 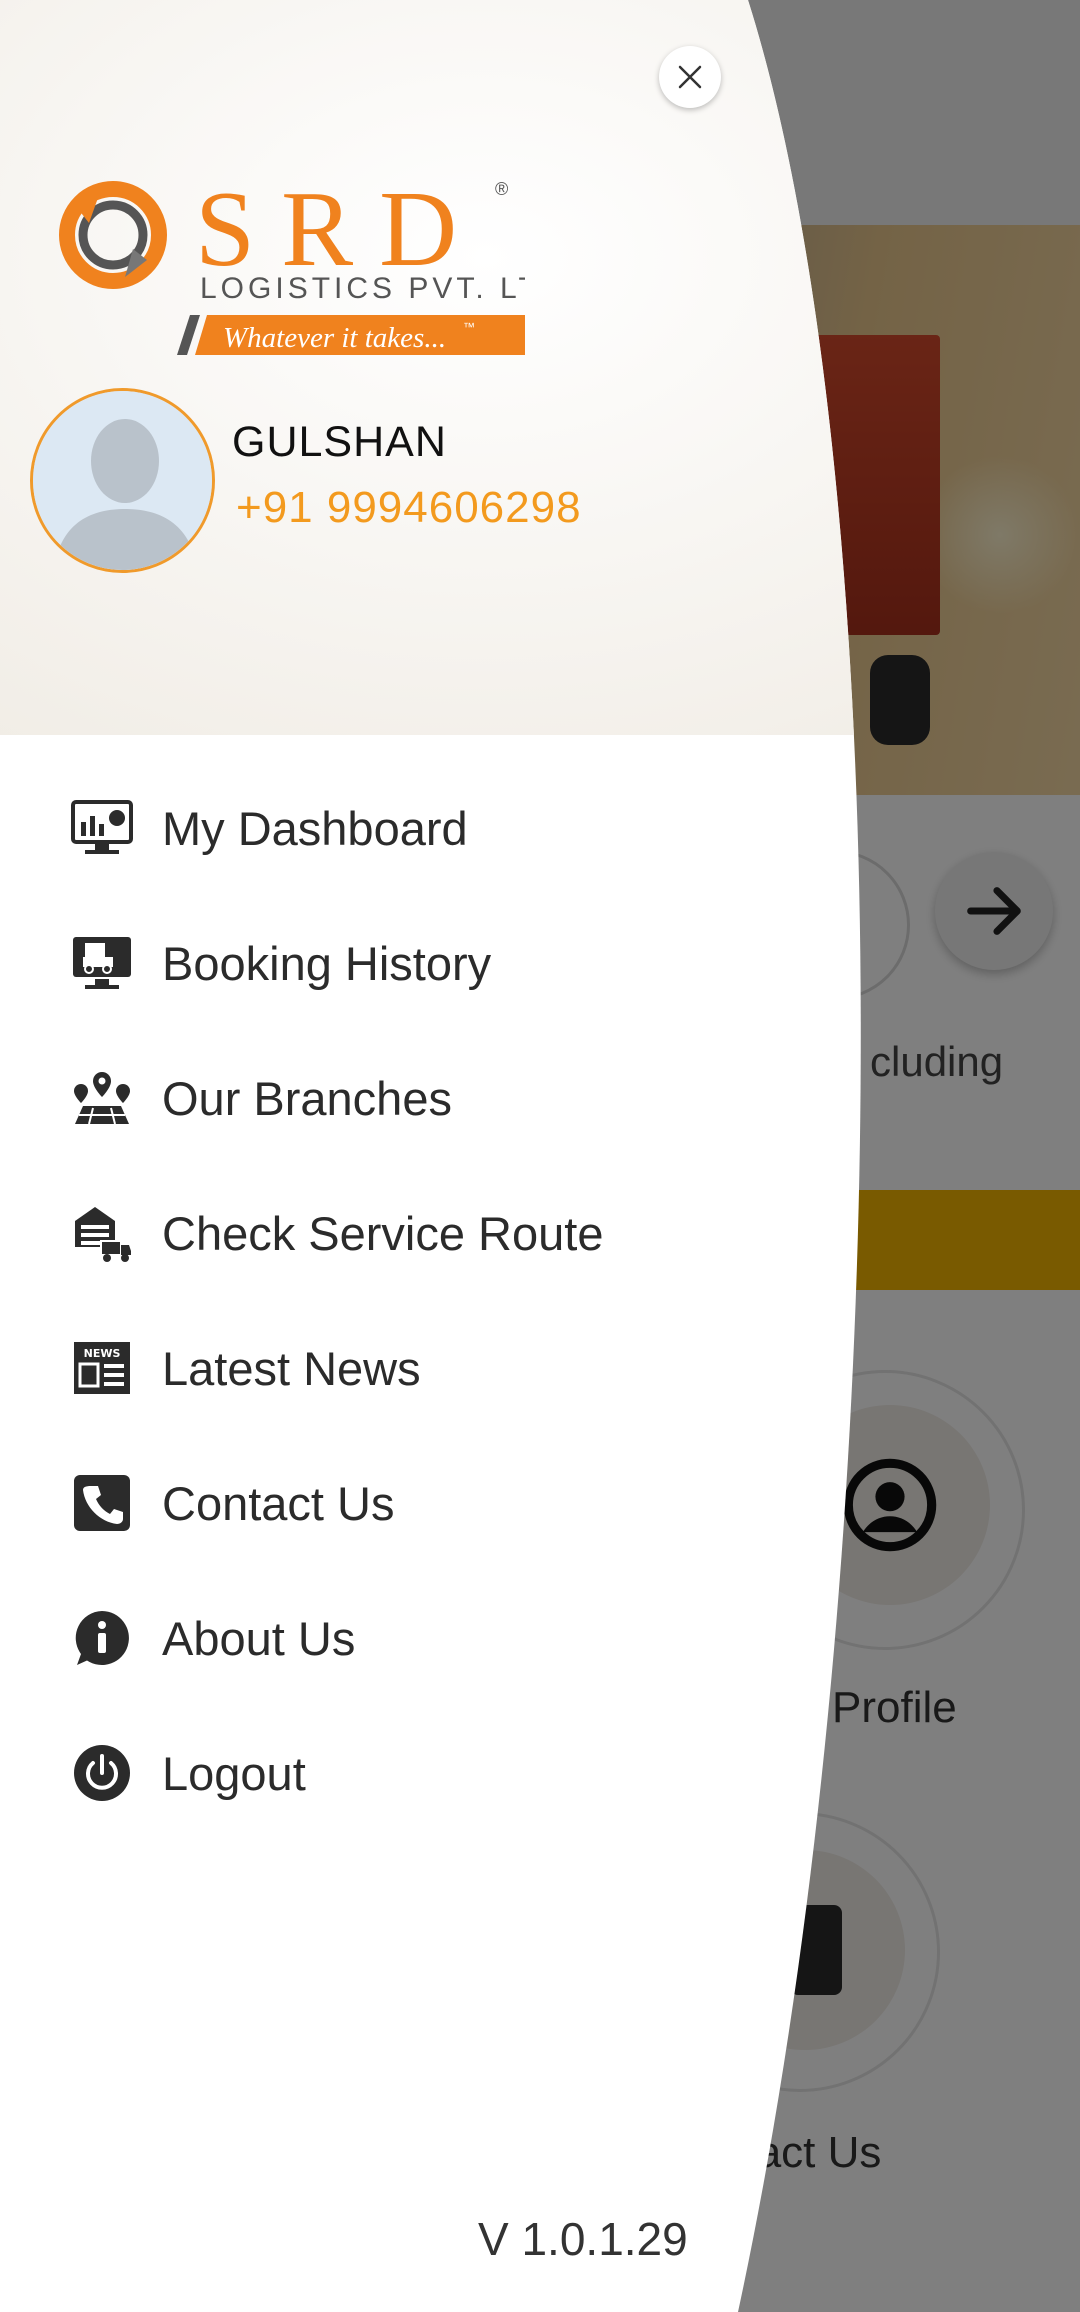 I want to click on menu-item-label: Our Branches, so click(x=307, y=1098).